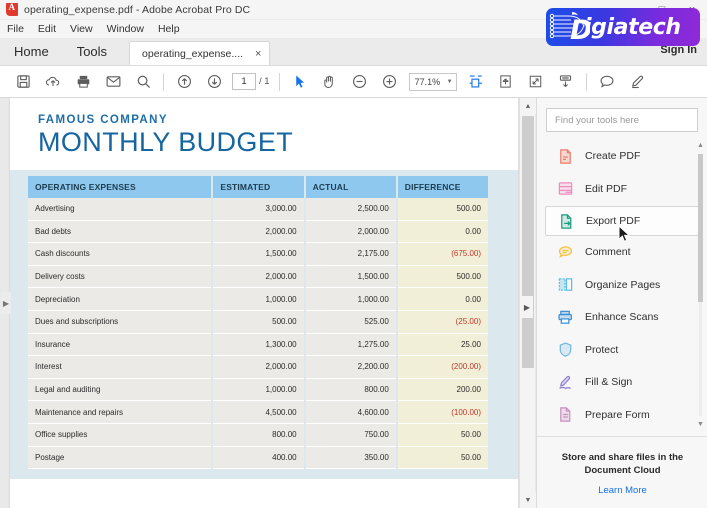 This screenshot has width=707, height=508. I want to click on tool-item-organize-pages: Organize Pages, so click(622, 285).